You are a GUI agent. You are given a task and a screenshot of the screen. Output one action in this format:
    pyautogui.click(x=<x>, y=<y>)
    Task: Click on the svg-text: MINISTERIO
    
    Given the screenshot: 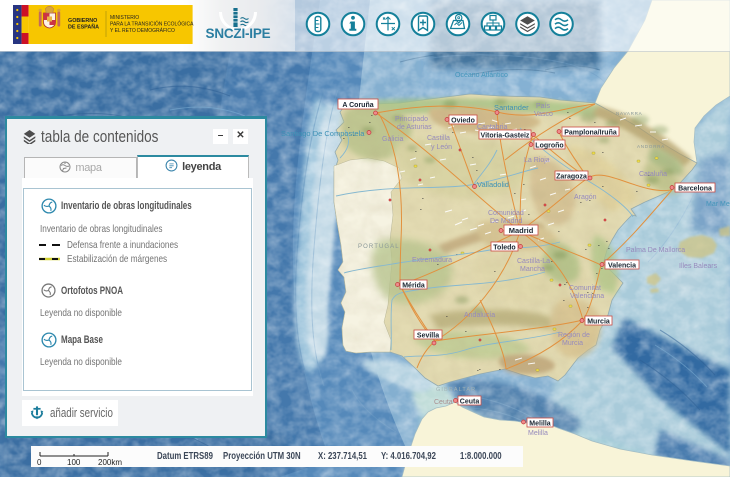 What is the action you would take?
    pyautogui.click(x=124, y=18)
    